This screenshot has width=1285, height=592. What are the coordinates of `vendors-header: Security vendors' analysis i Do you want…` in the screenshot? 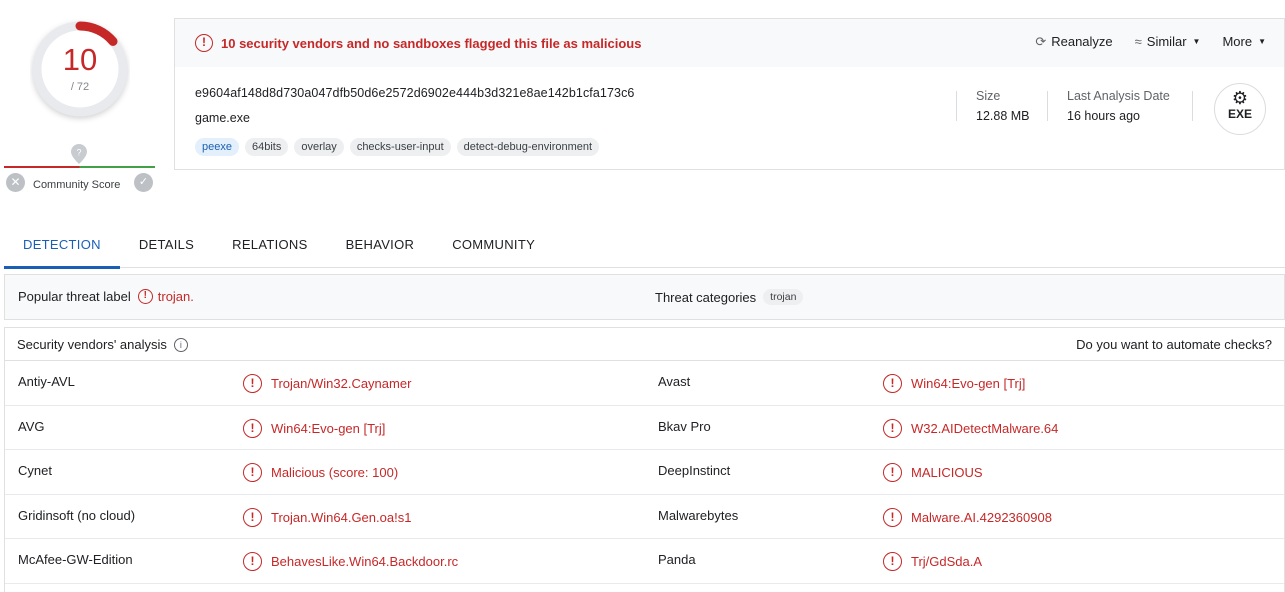 It's located at (644, 344).